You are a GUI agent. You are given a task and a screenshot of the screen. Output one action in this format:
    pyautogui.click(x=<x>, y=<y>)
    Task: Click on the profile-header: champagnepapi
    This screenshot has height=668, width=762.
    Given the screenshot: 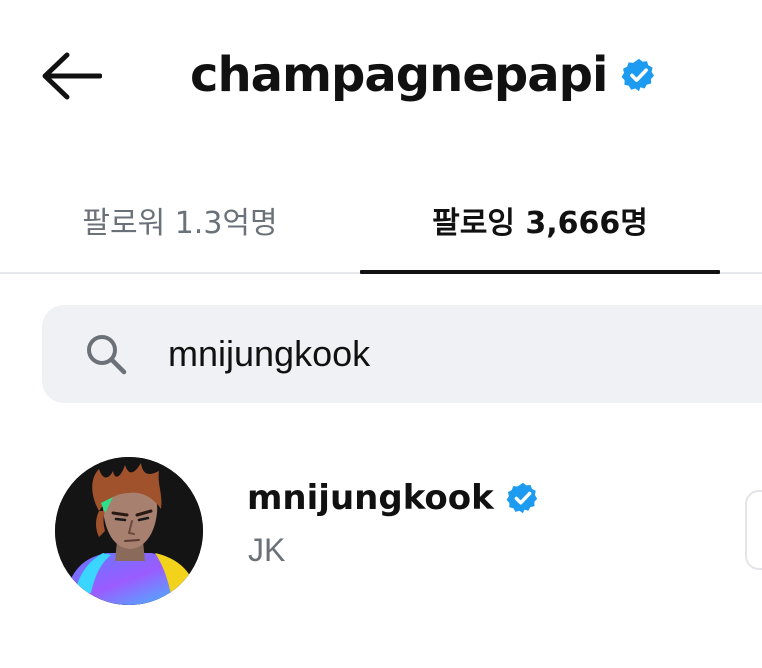 What is the action you would take?
    pyautogui.click(x=423, y=75)
    